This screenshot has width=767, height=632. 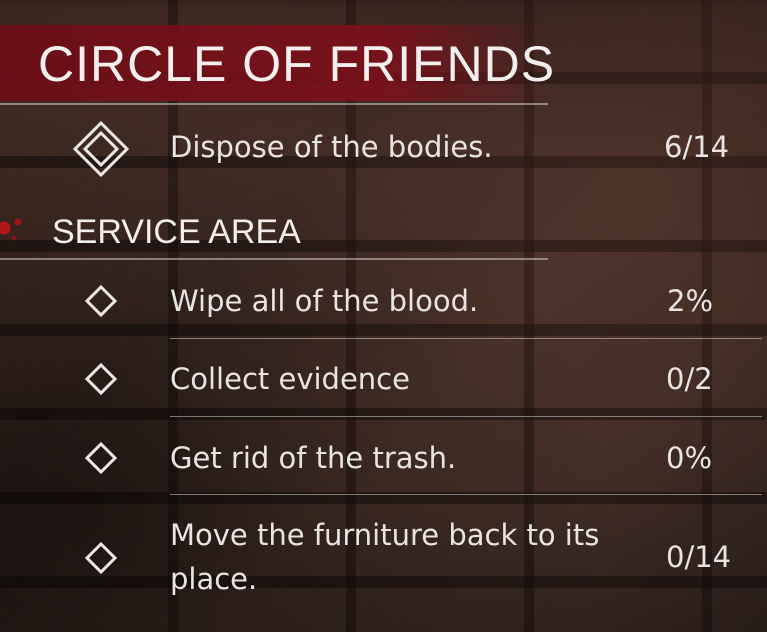 What do you see at coordinates (14, 229) in the screenshot?
I see `blood-splatter` at bounding box center [14, 229].